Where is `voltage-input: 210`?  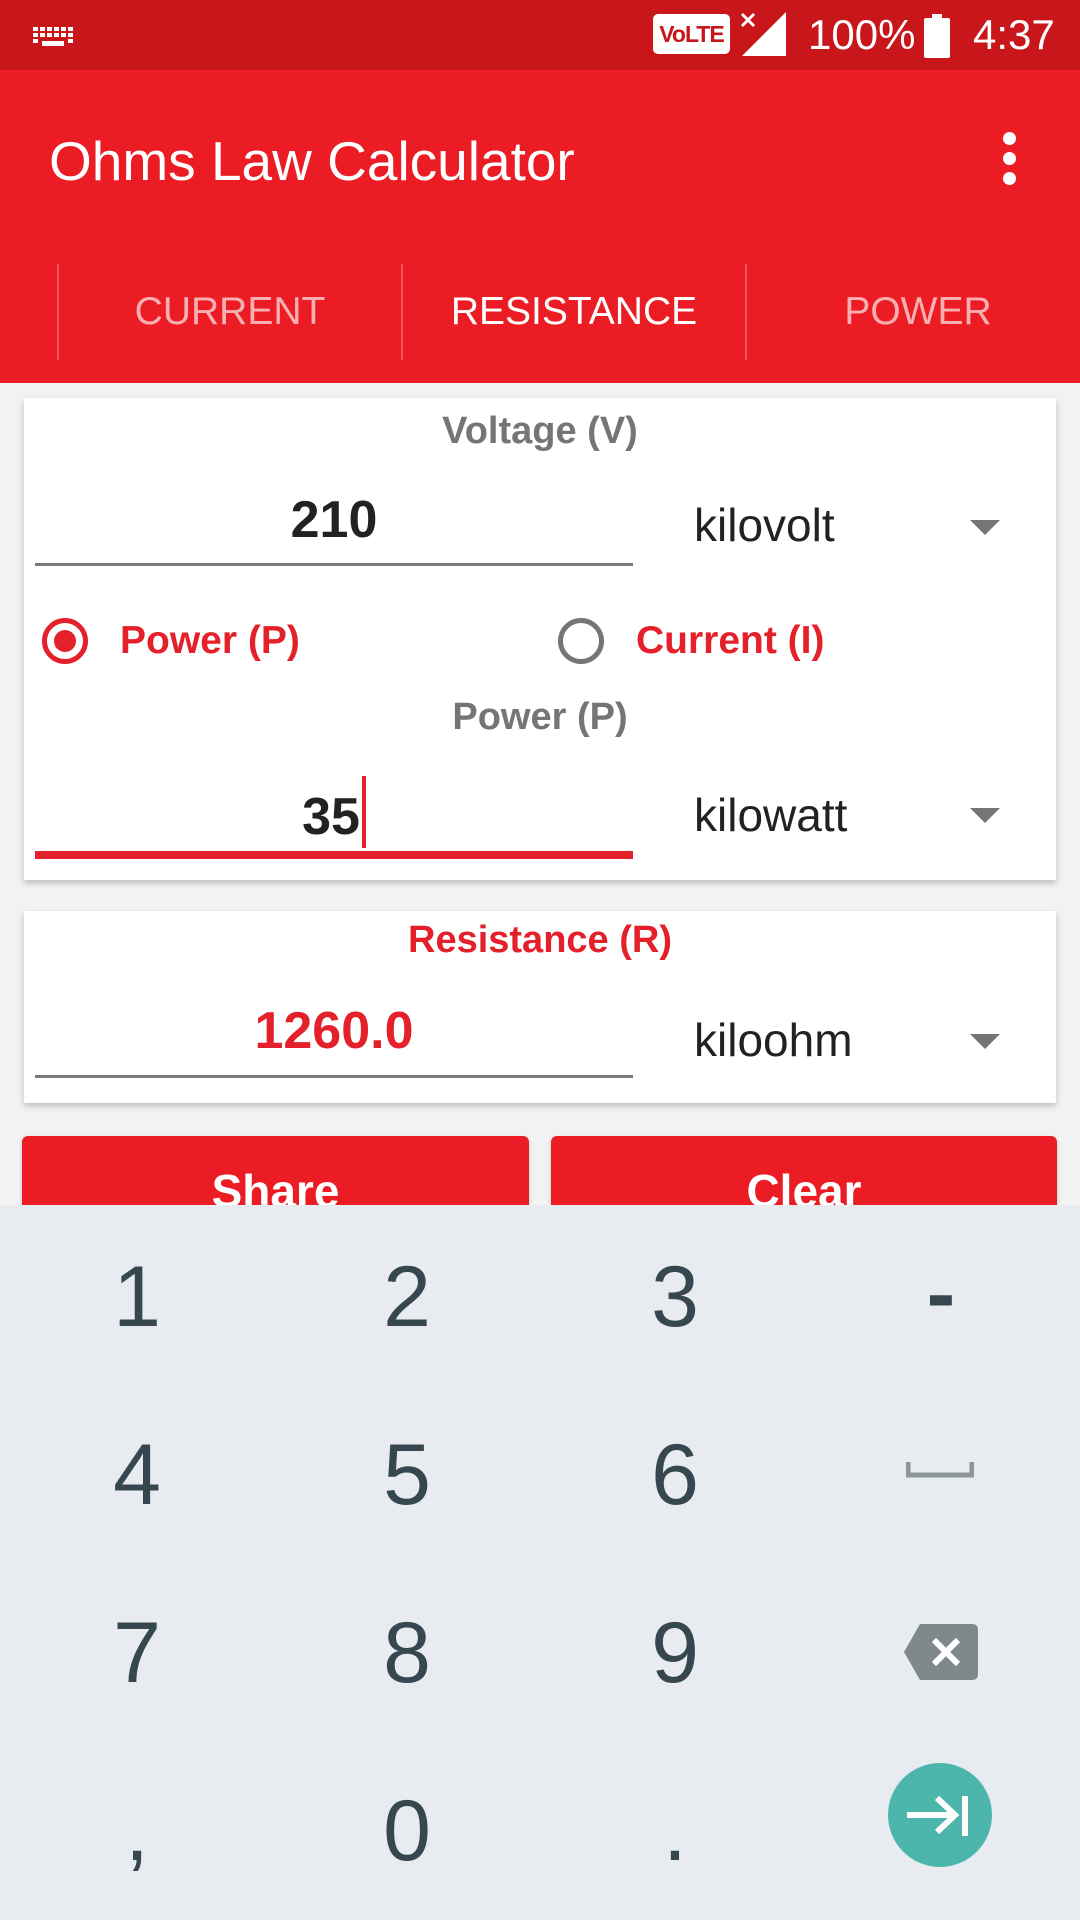 voltage-input: 210 is located at coordinates (334, 520).